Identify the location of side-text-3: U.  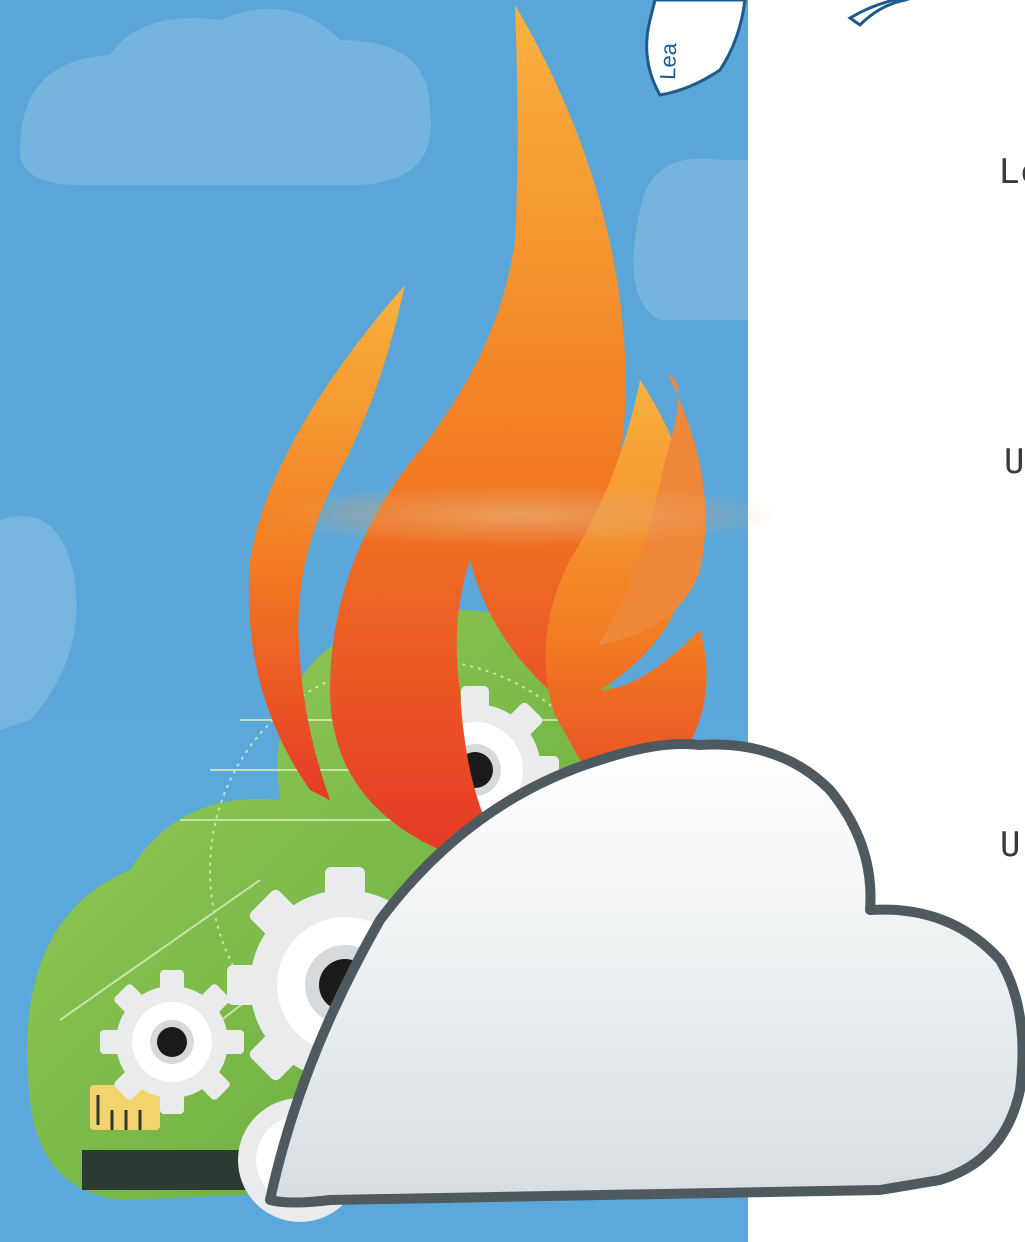
(1011, 845).